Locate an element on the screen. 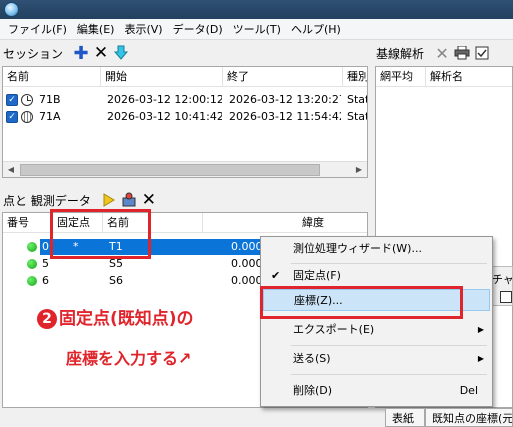 This screenshot has width=513, height=427. tab-cover: 表紙 is located at coordinates (405, 417).